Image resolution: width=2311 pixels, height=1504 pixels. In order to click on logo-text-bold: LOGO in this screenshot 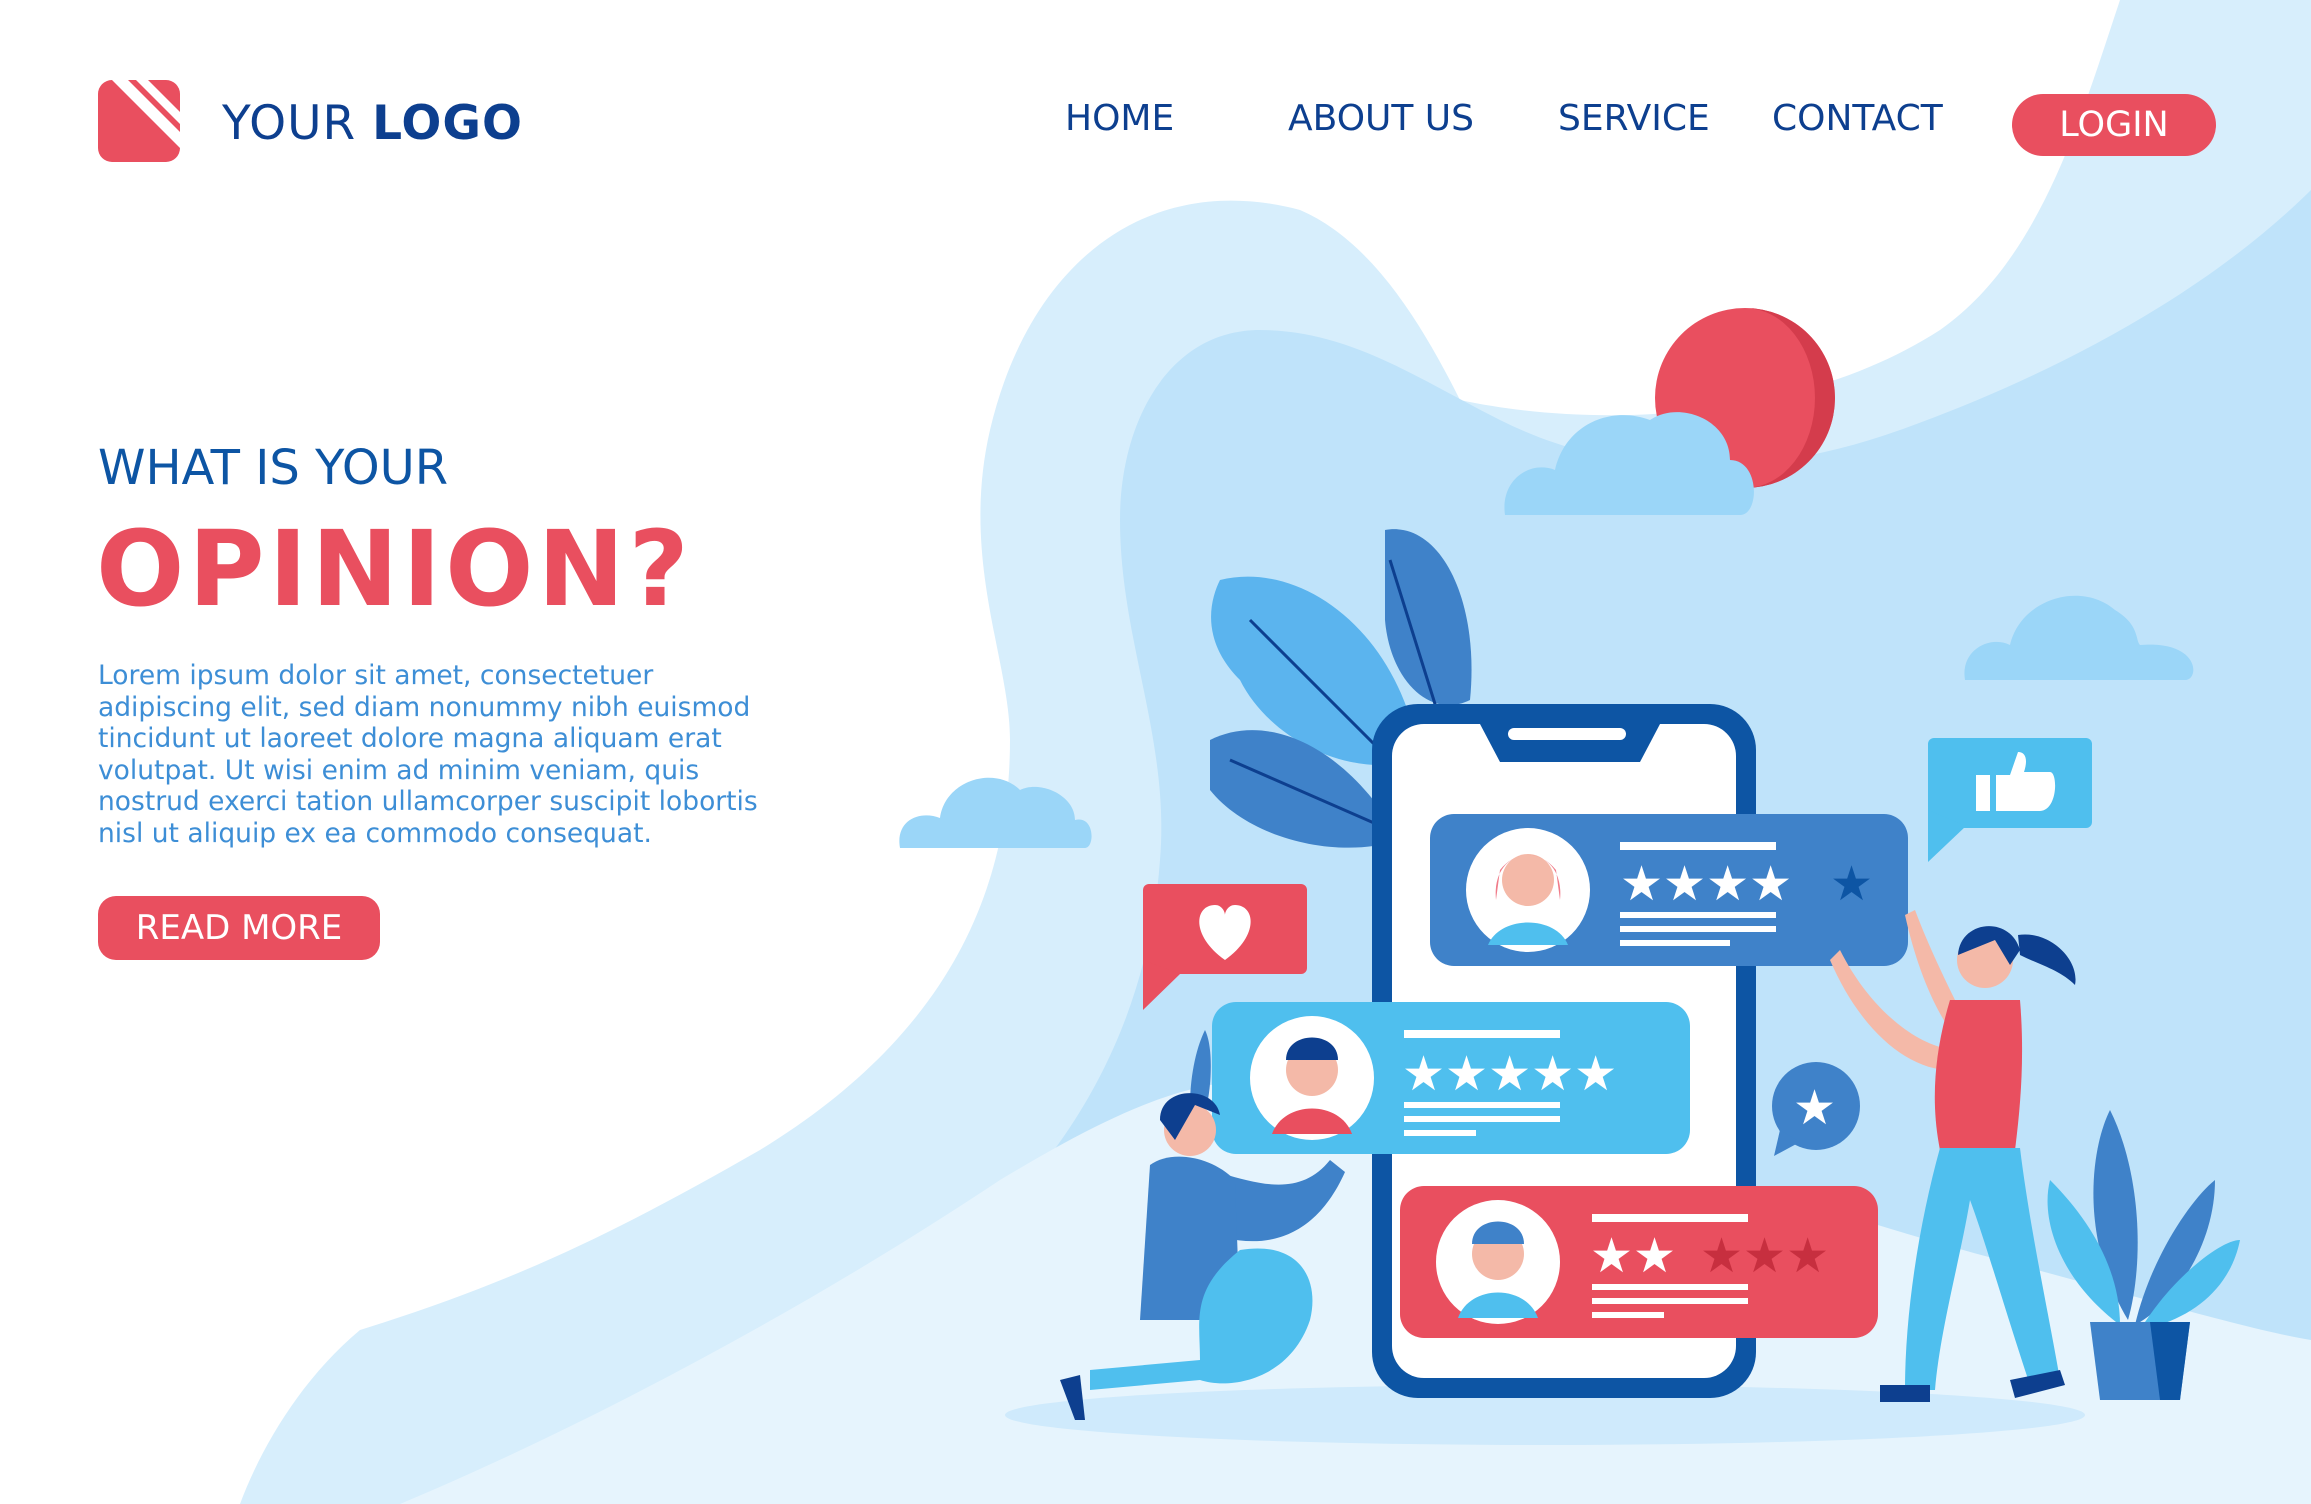, I will do `click(447, 123)`.